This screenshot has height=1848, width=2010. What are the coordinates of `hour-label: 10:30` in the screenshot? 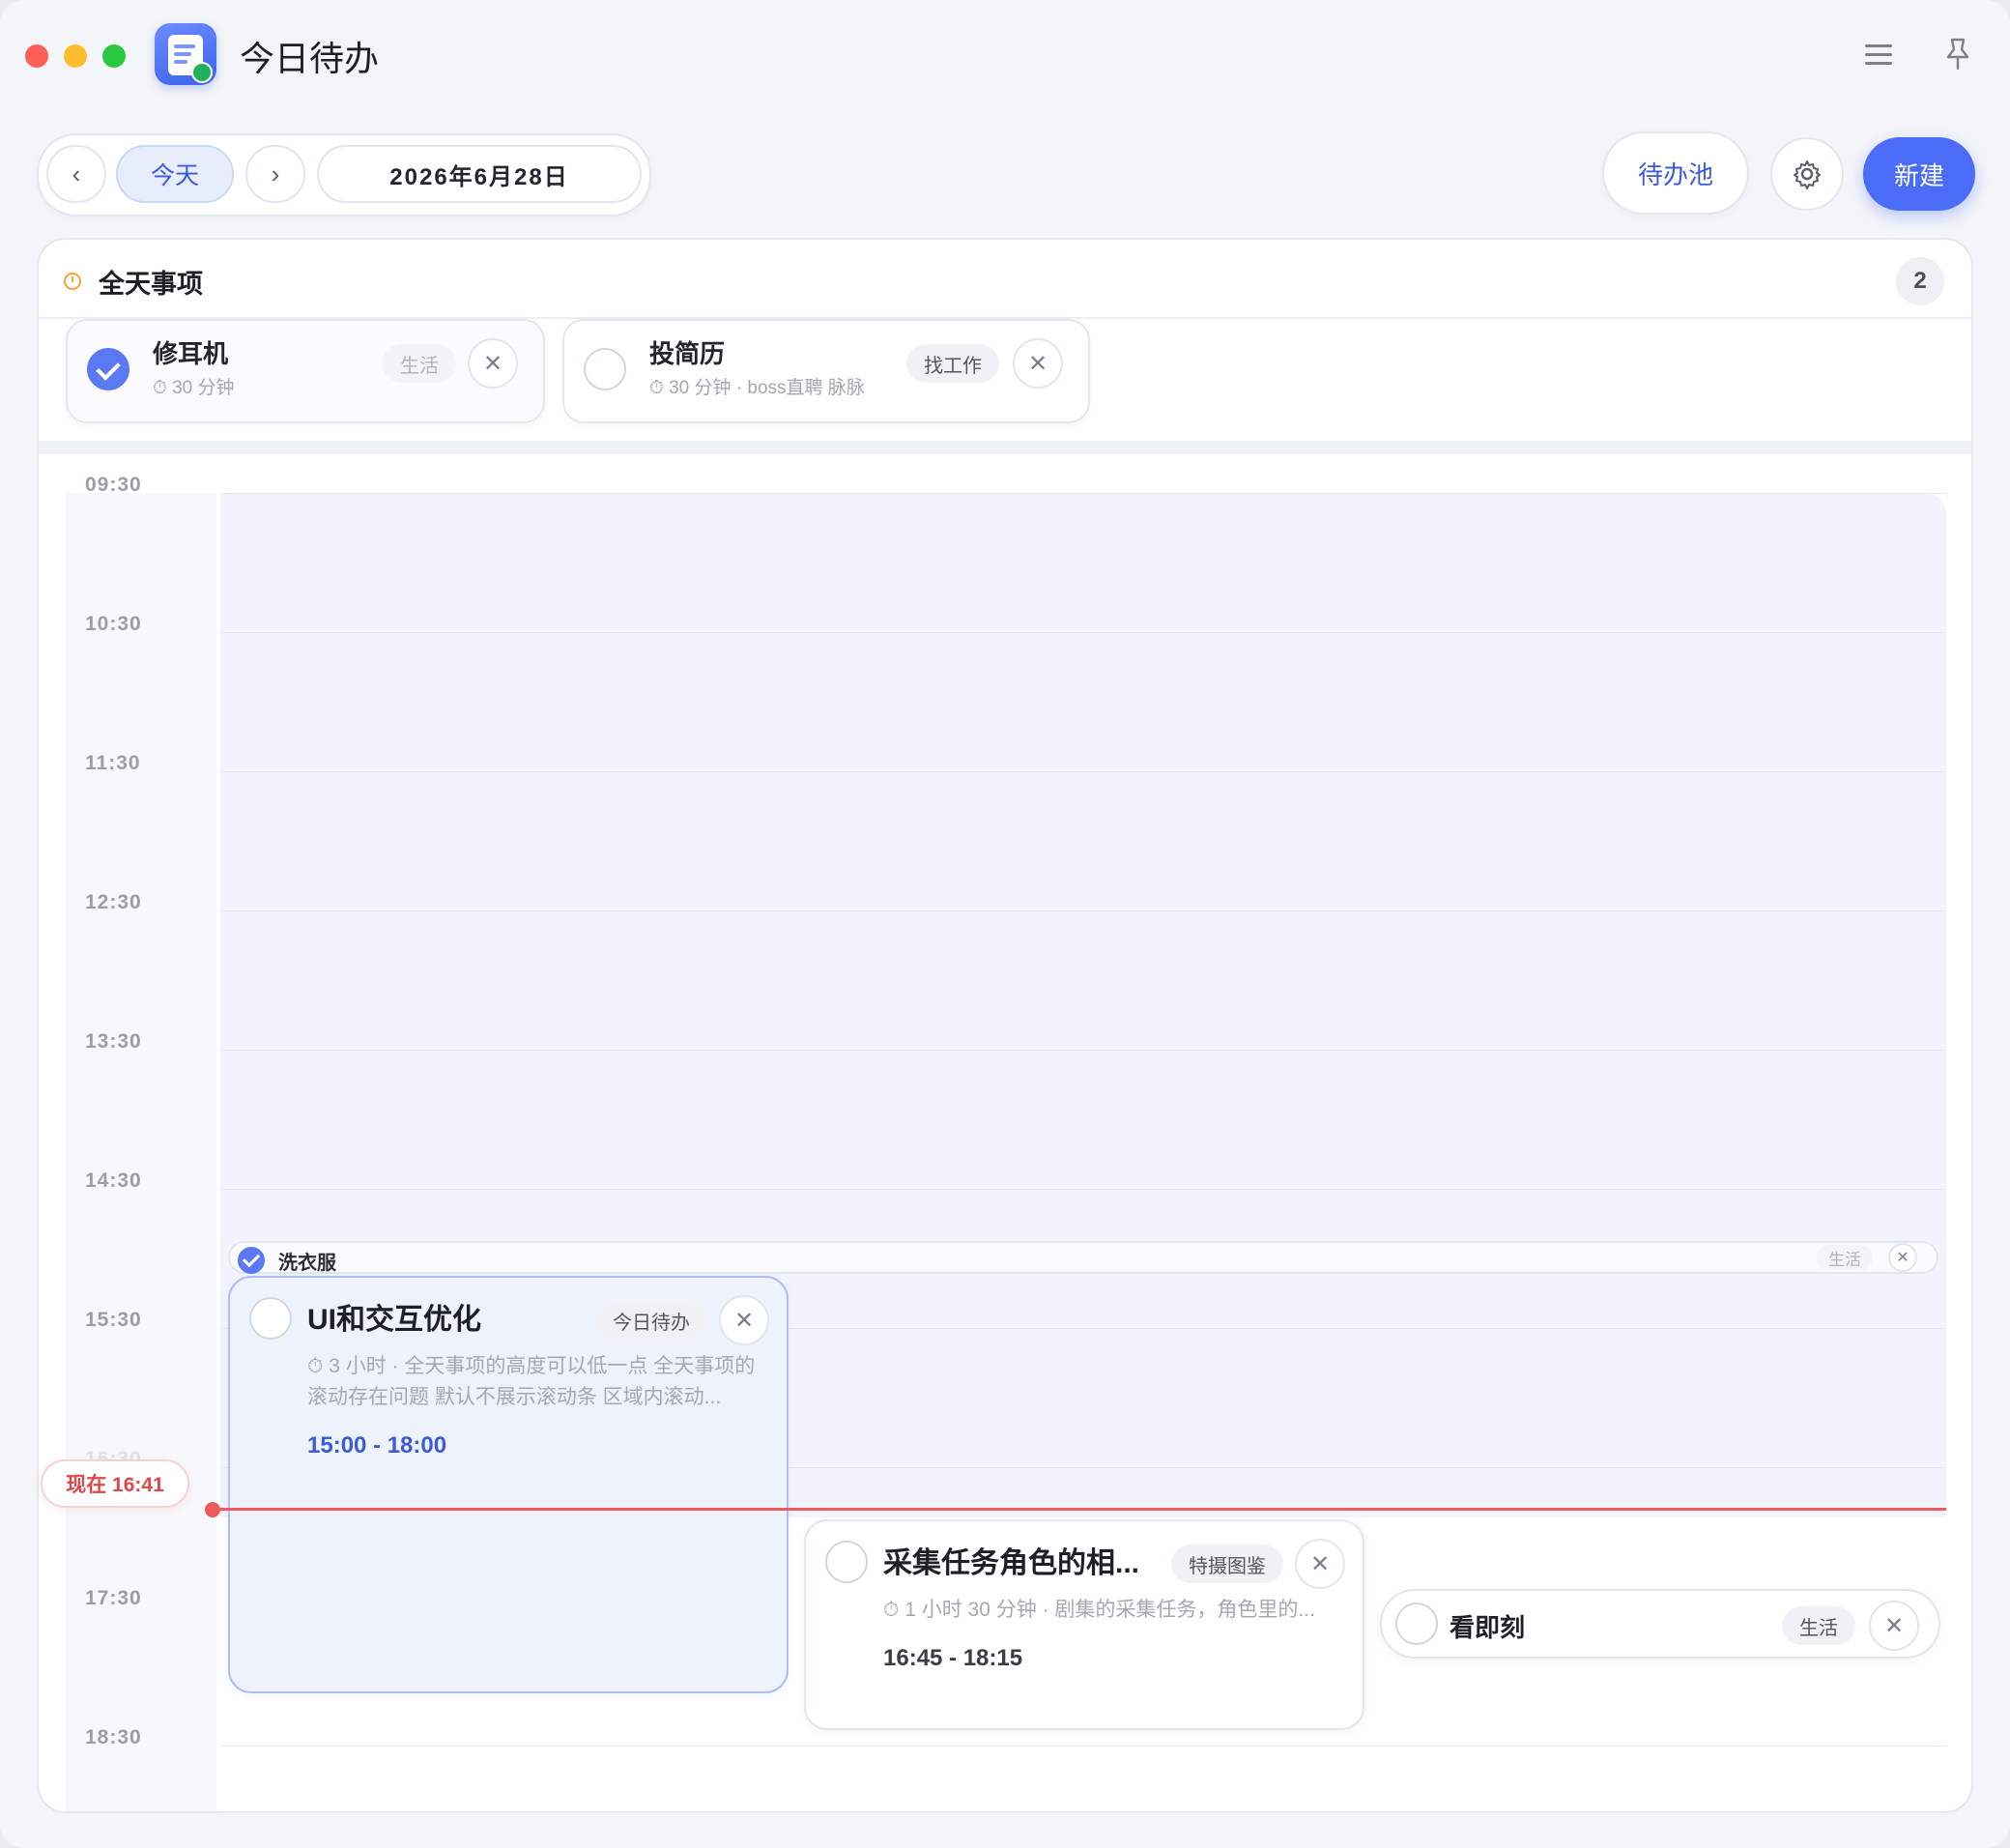 It's located at (113, 624).